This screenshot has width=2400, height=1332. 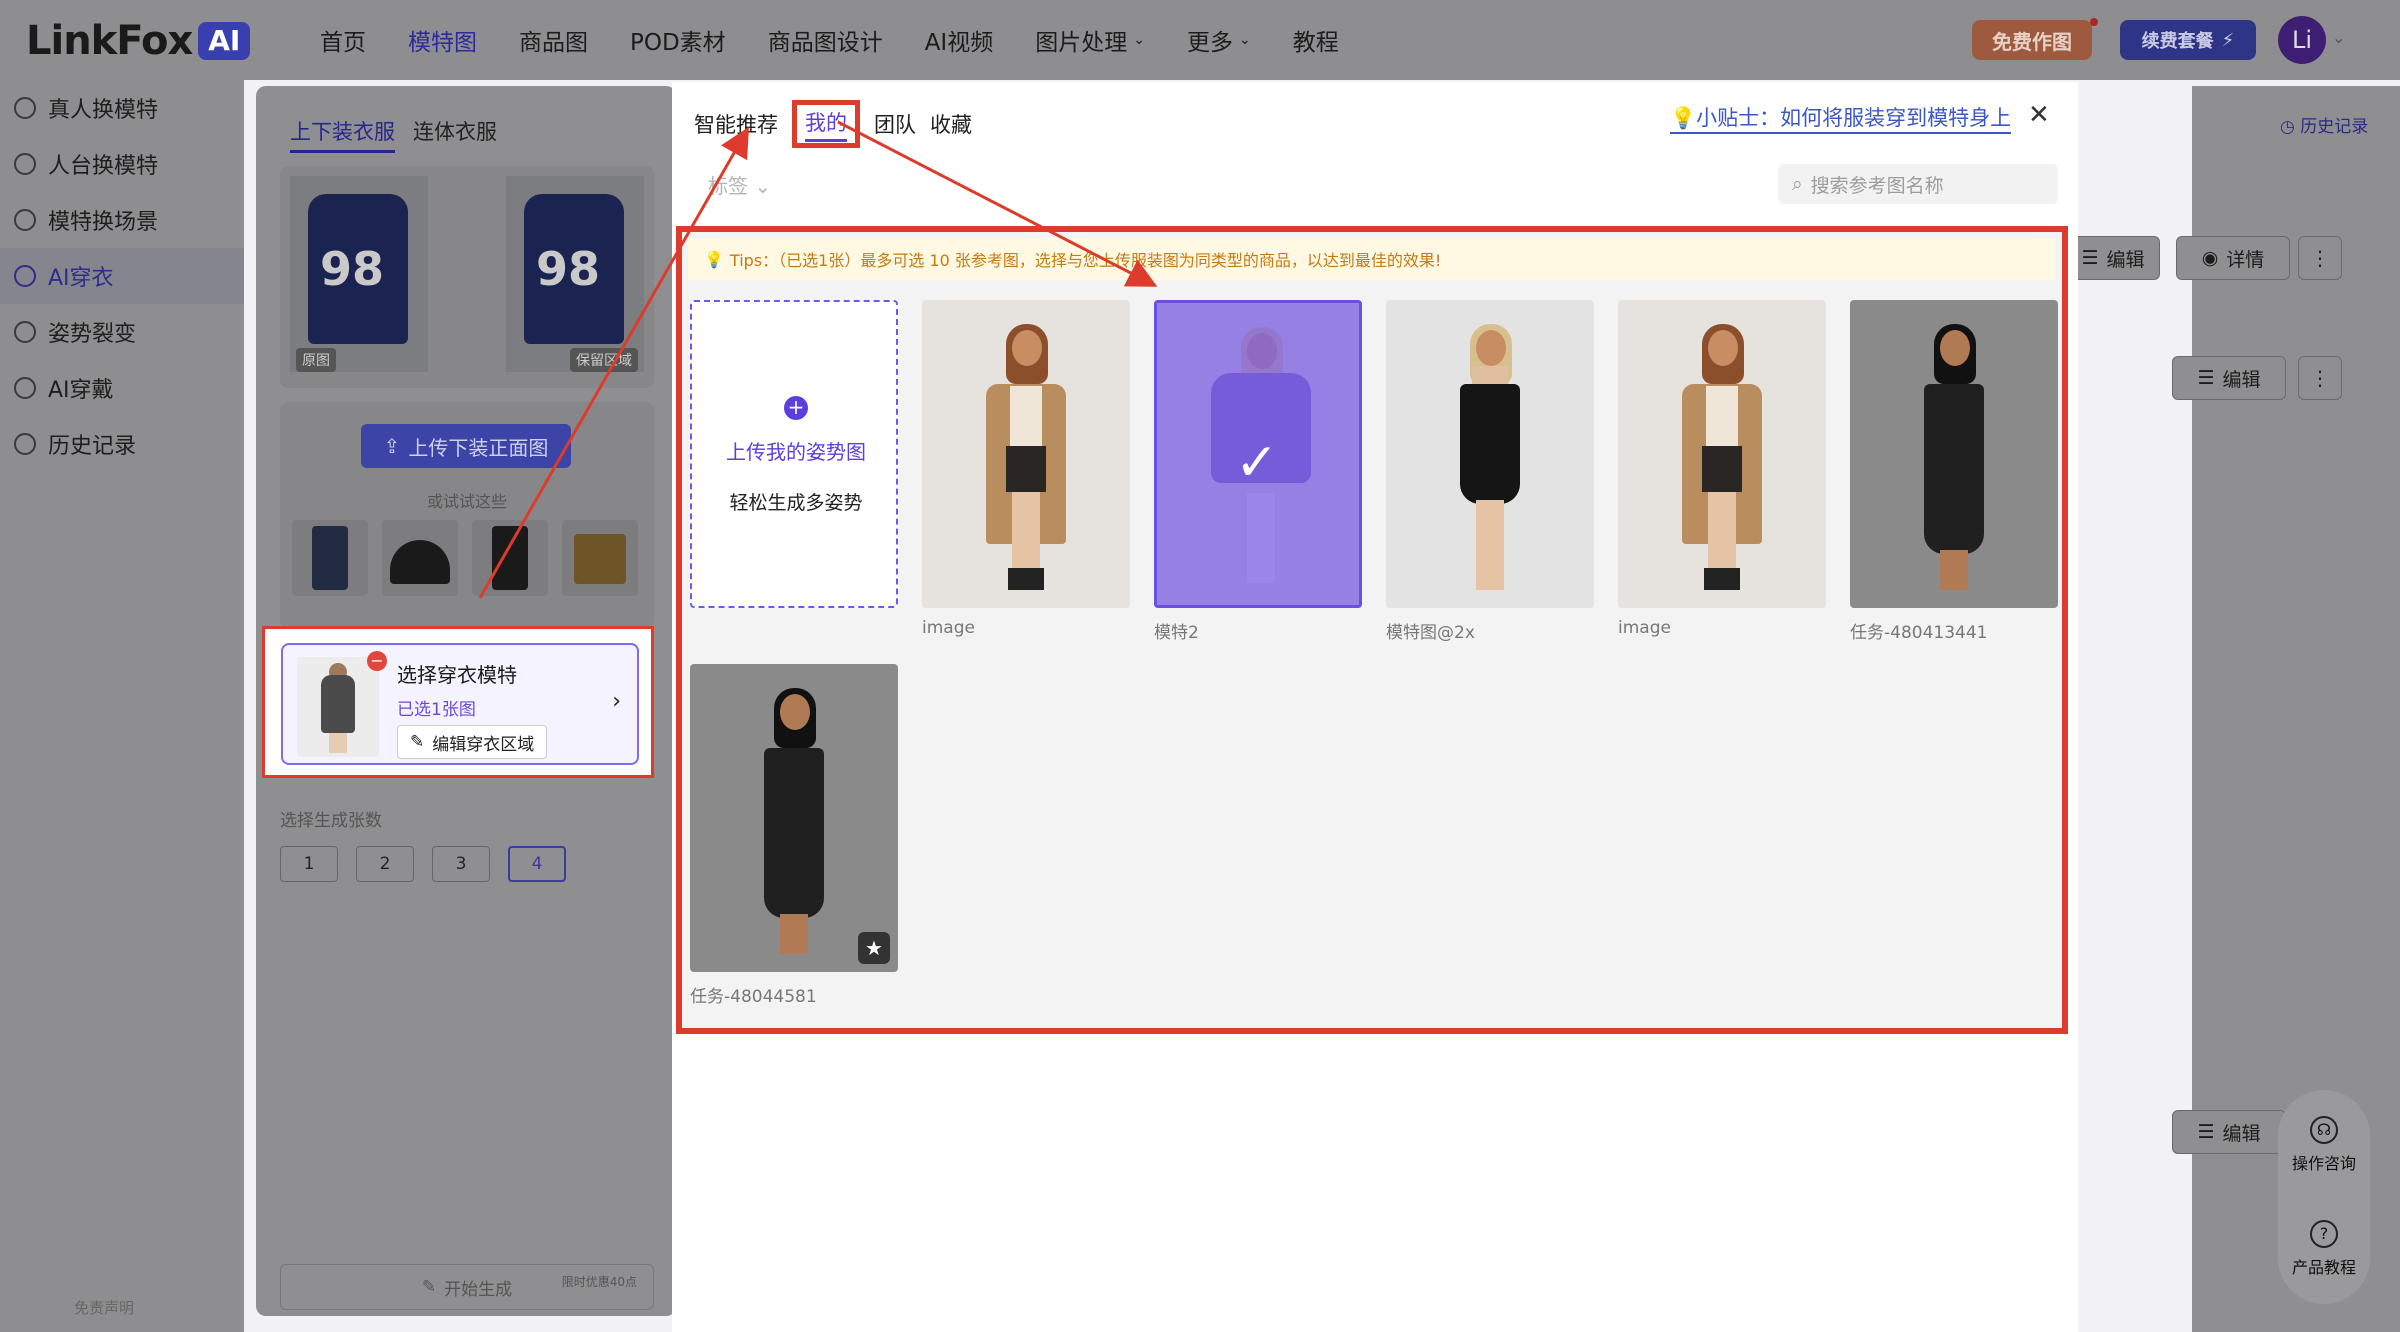 I want to click on clock-icon: ◷, so click(x=2287, y=127).